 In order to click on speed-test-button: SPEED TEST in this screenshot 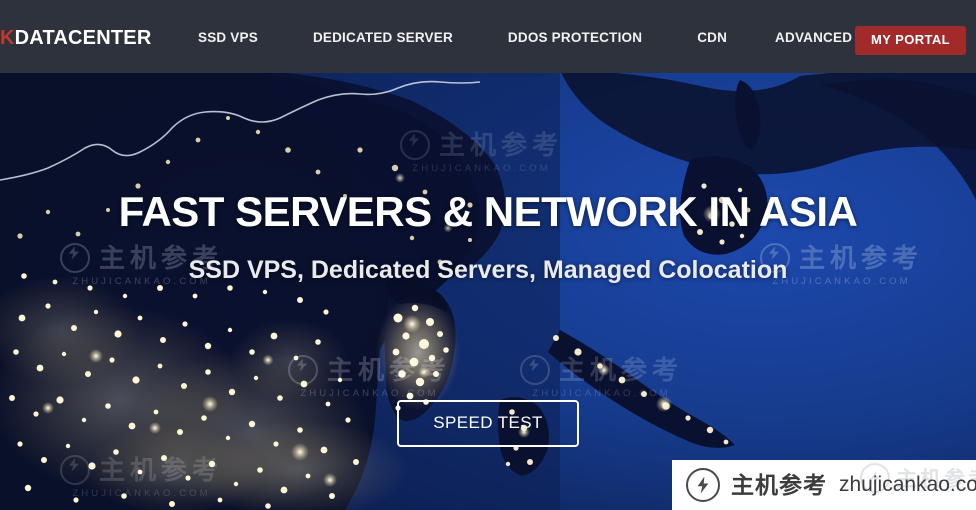, I will do `click(488, 423)`.